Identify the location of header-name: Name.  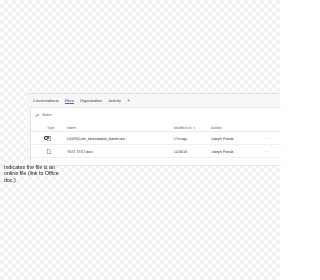
(71, 127).